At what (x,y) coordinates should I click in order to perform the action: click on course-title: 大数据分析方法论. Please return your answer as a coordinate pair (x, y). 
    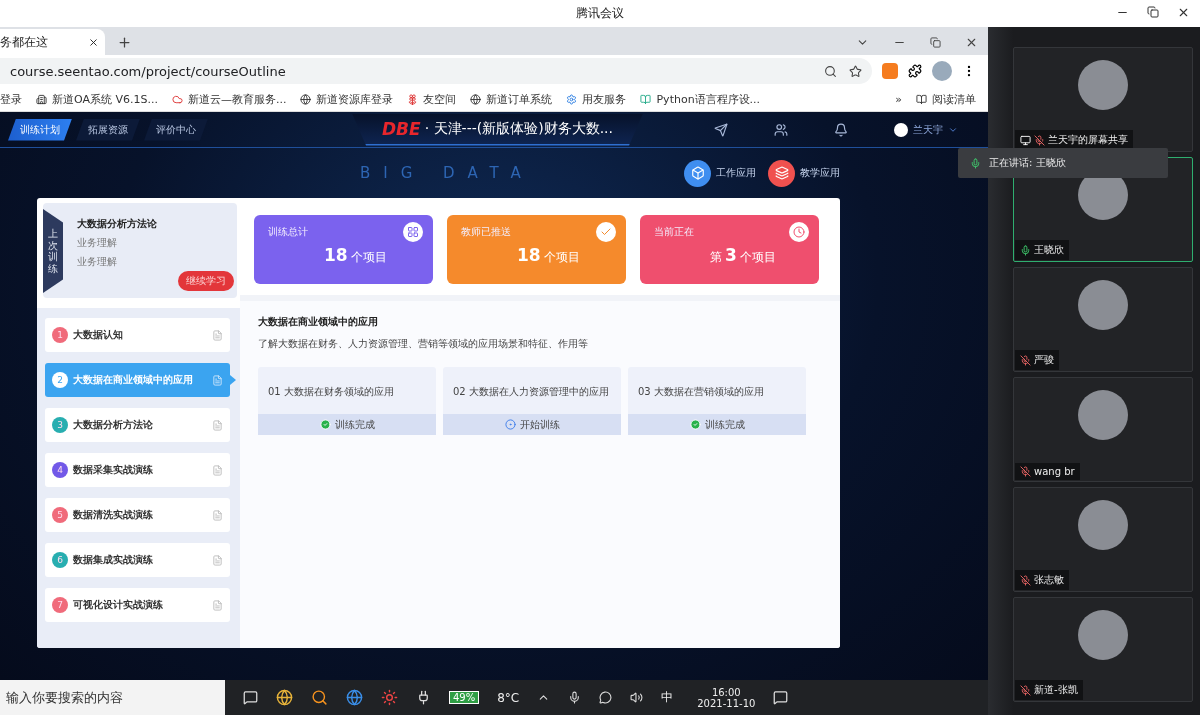
    Looking at the image, I should click on (117, 224).